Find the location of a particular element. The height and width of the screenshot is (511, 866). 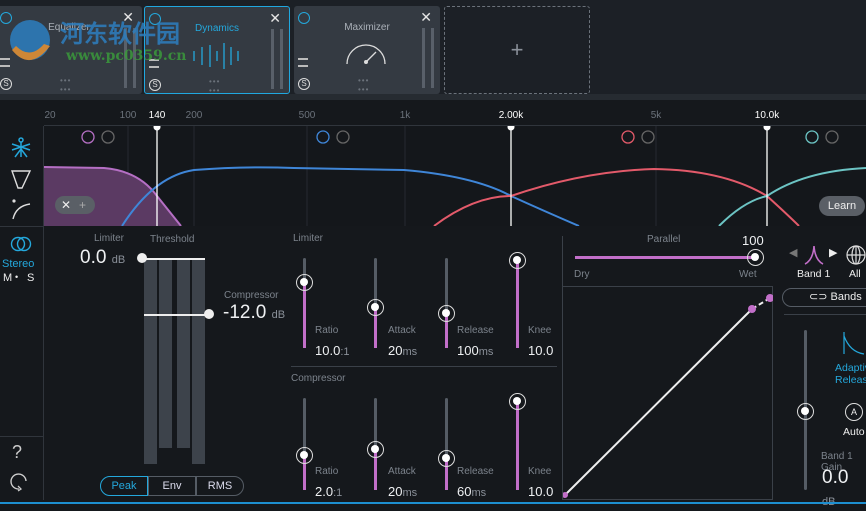

mid-button: M is located at coordinates (7, 278).